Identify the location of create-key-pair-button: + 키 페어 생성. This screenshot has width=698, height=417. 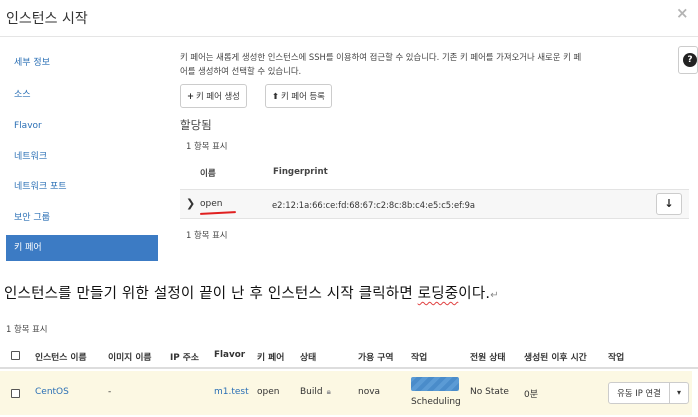
(213, 96).